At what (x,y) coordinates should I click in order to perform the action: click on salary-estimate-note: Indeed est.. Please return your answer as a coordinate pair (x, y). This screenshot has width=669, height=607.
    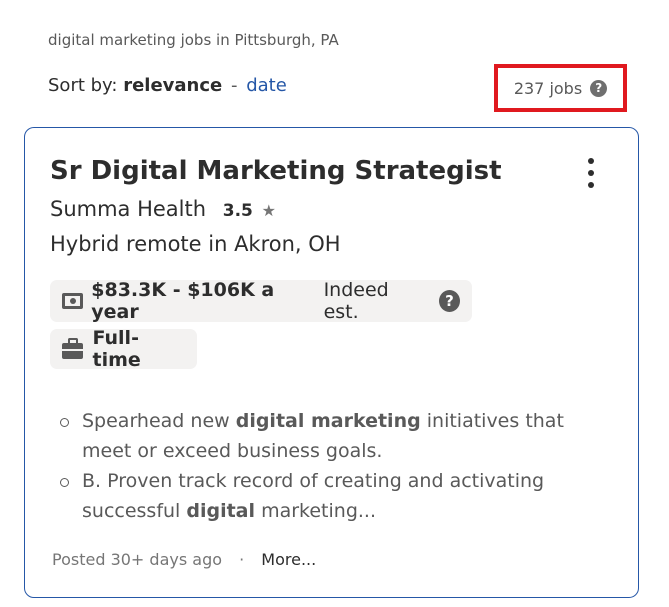
    Looking at the image, I should click on (356, 301).